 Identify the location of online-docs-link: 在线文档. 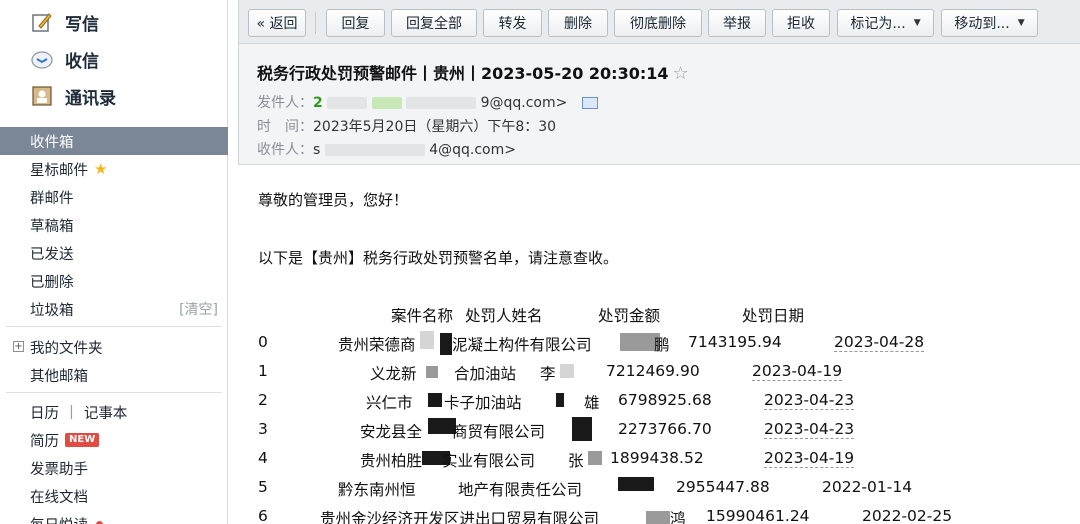
(114, 496).